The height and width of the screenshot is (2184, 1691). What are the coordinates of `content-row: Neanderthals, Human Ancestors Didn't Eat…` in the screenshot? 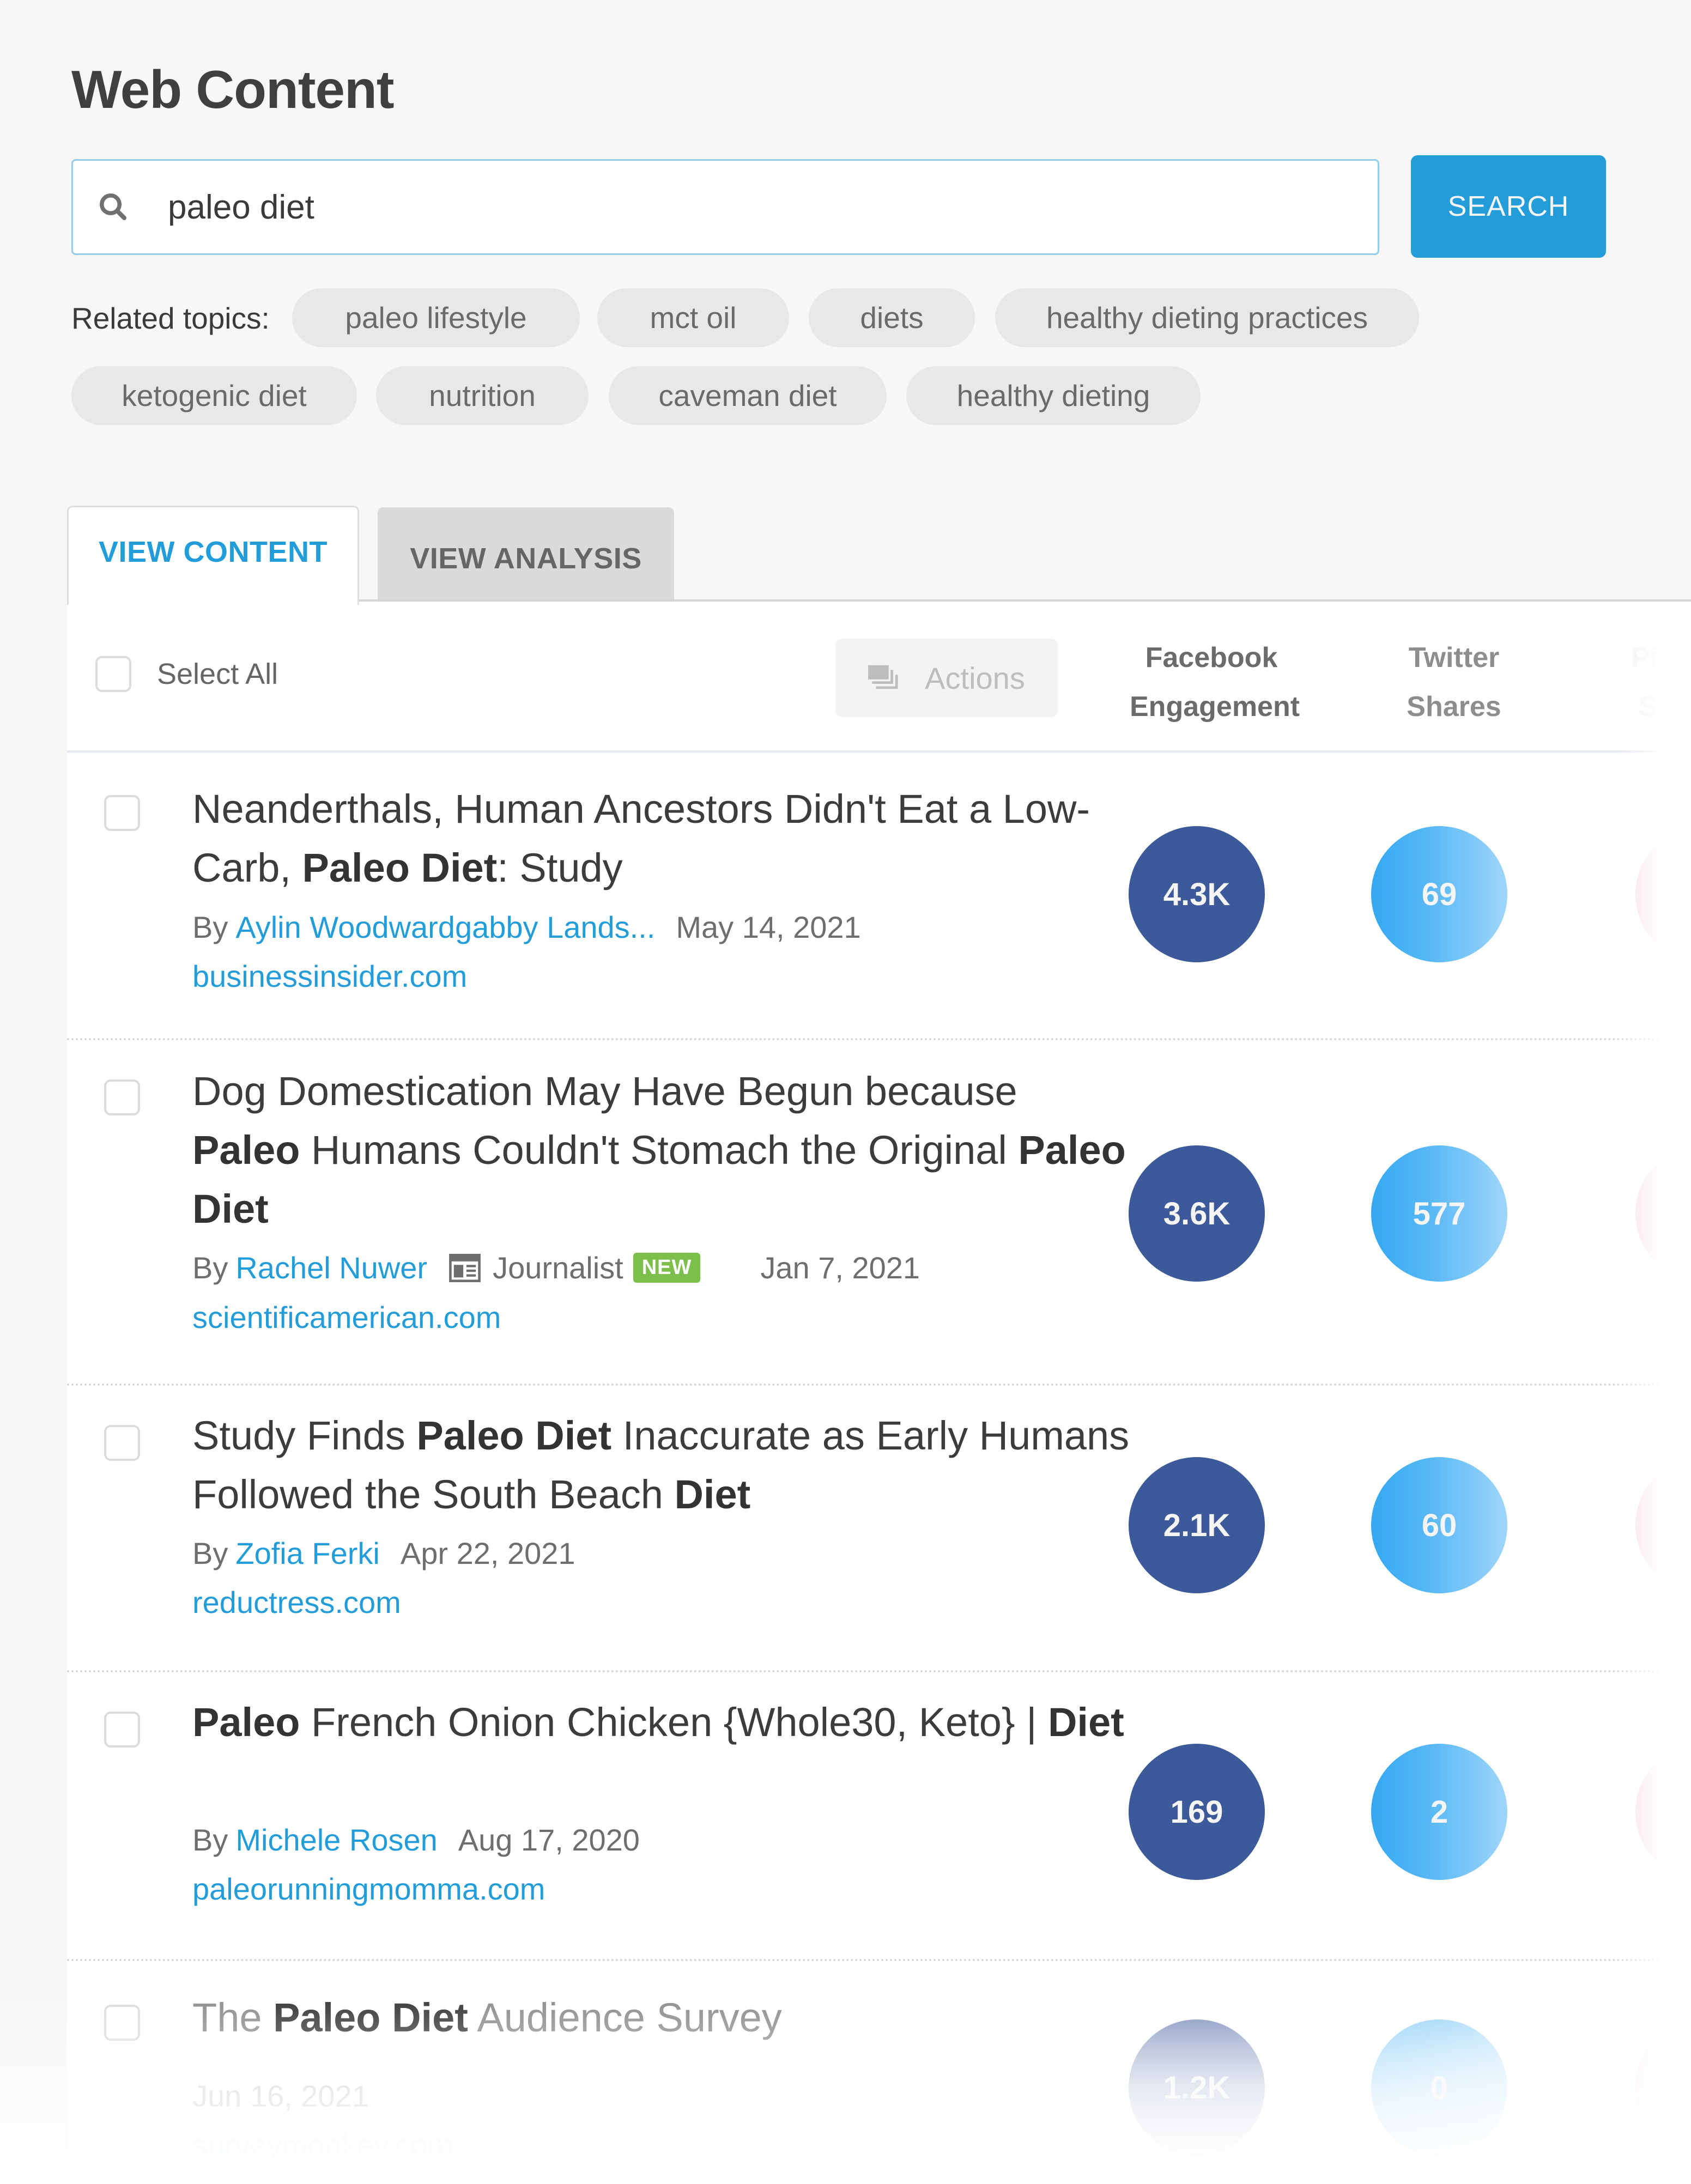 It's located at (879, 896).